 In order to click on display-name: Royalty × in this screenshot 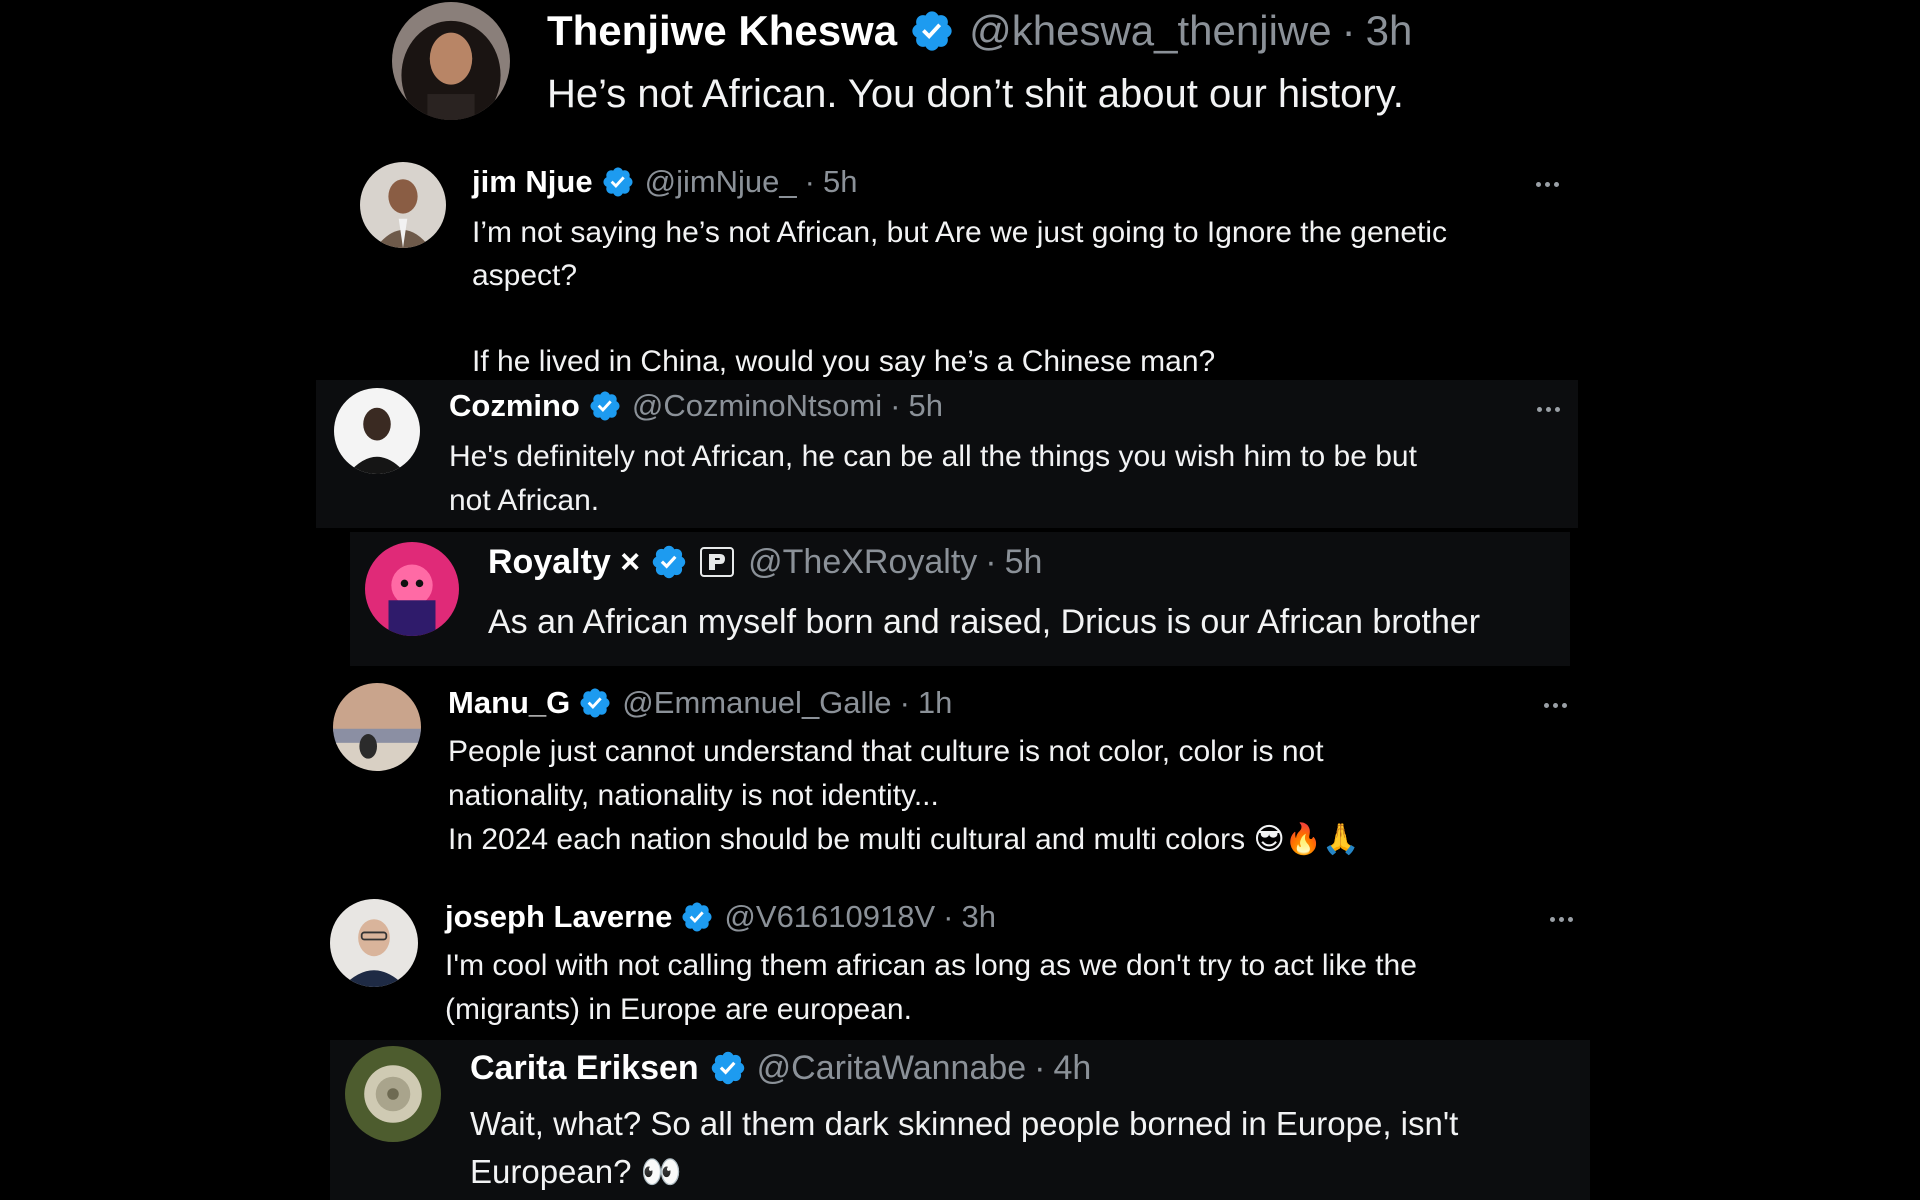, I will do `click(564, 562)`.